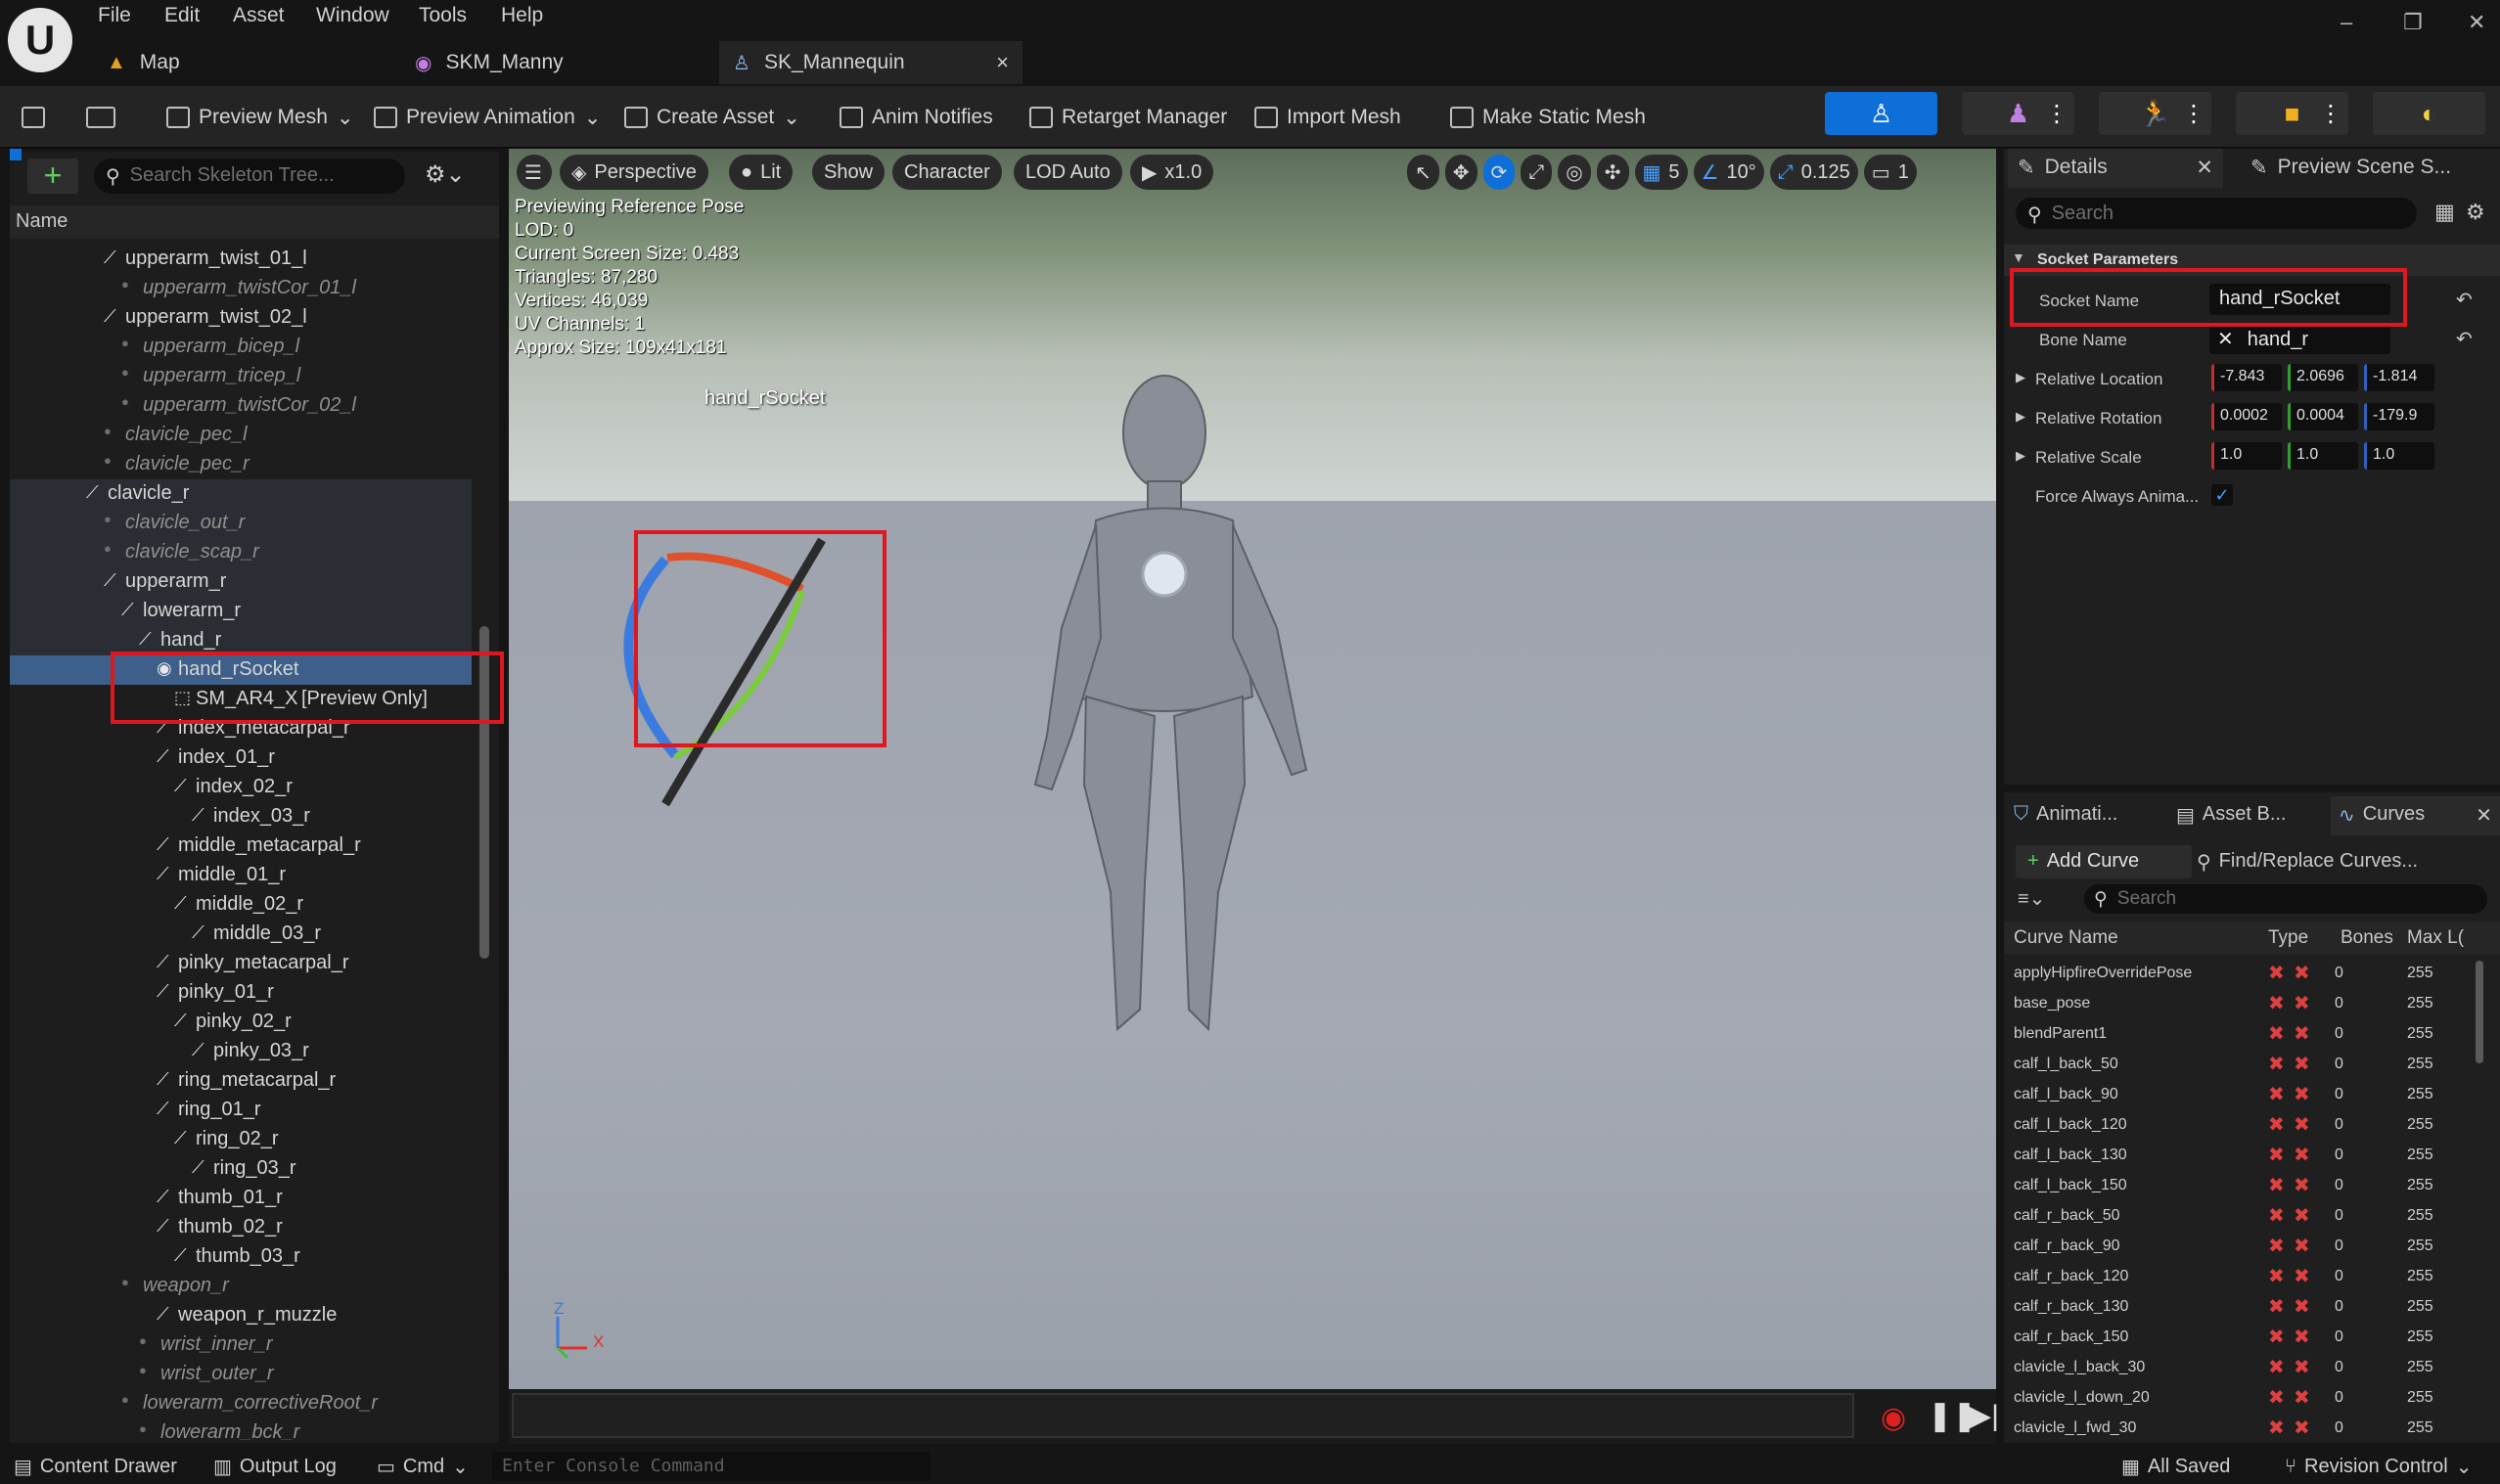  Describe the element at coordinates (241, 347) in the screenshot. I see `tree-row: ● upperarm_bicep_l` at that location.